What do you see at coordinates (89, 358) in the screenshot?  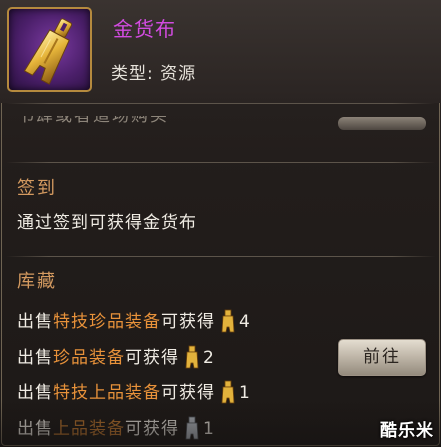 I see `equipment-grade: 珍品装备` at bounding box center [89, 358].